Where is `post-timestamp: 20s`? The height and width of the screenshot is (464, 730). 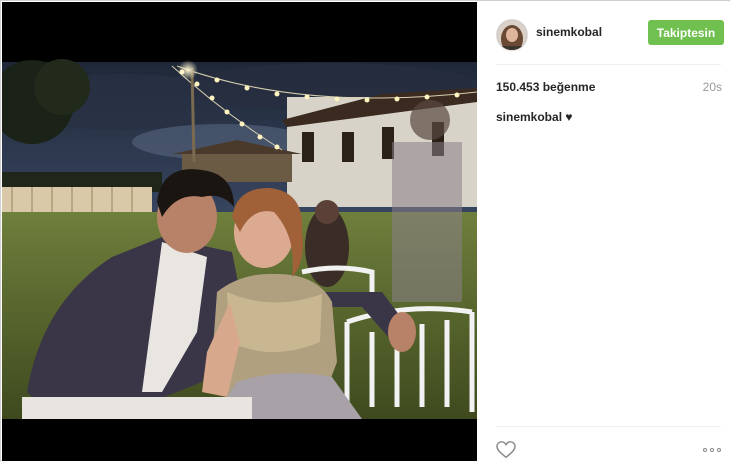
post-timestamp: 20s is located at coordinates (712, 87).